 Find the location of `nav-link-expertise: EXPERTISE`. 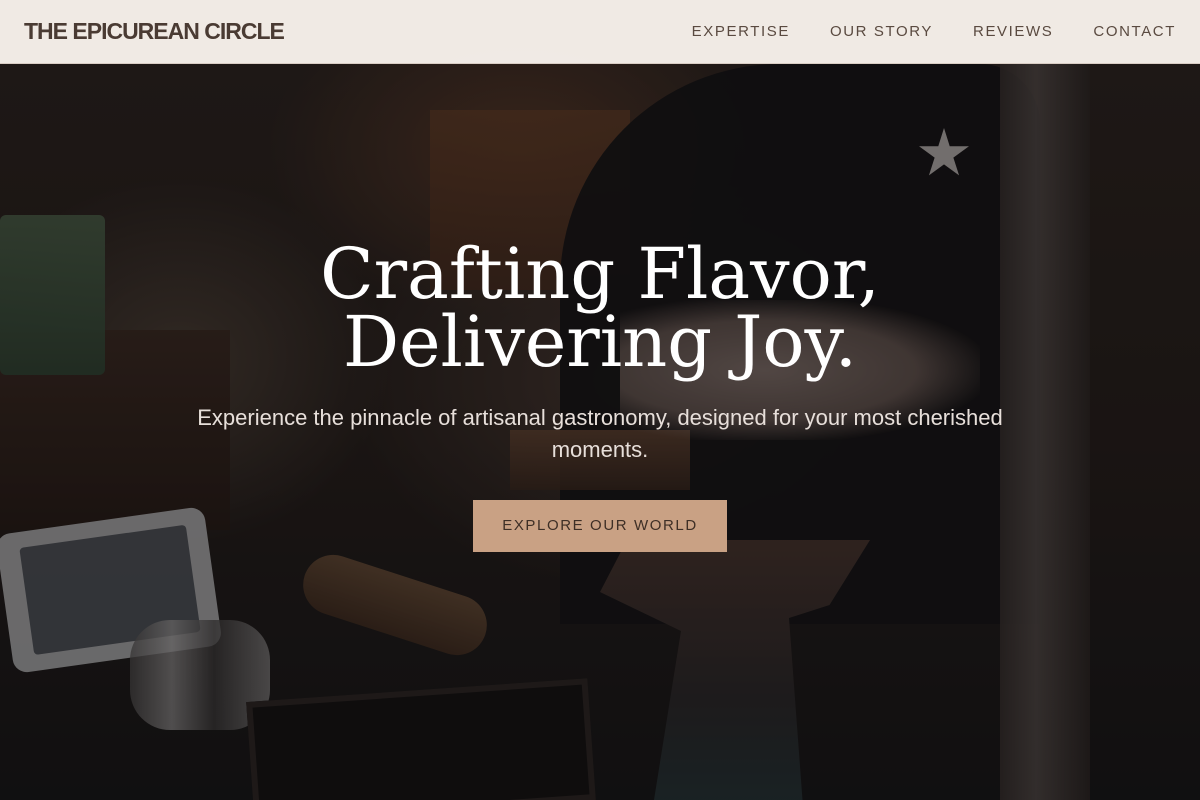

nav-link-expertise: EXPERTISE is located at coordinates (741, 31).